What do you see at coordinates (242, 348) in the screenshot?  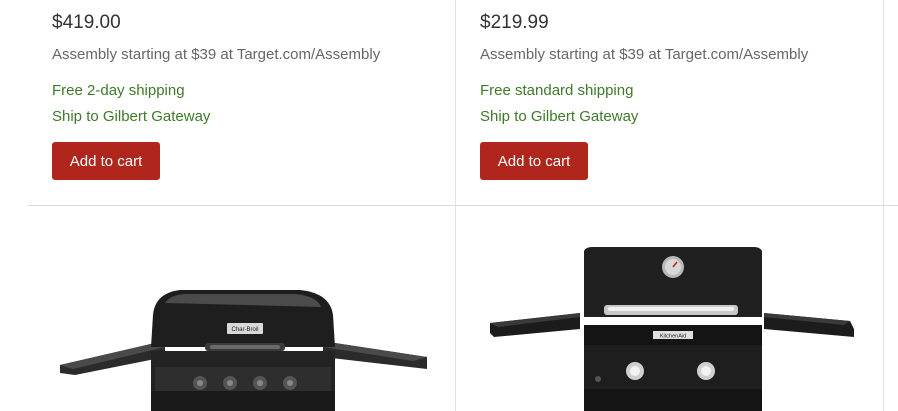 I see `product-image-grill: Char-Broil` at bounding box center [242, 348].